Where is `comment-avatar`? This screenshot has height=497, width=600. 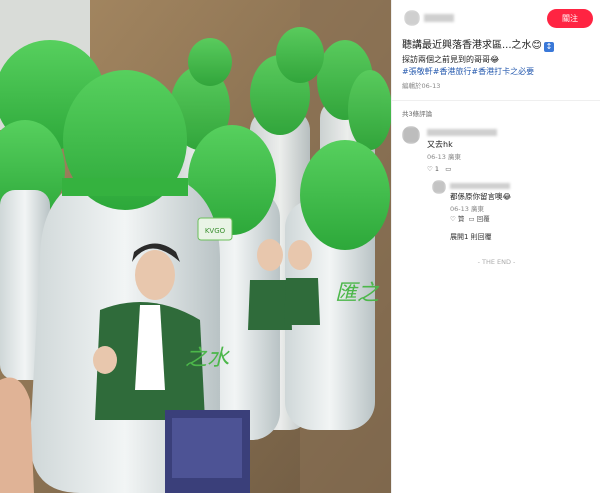 comment-avatar is located at coordinates (411, 135).